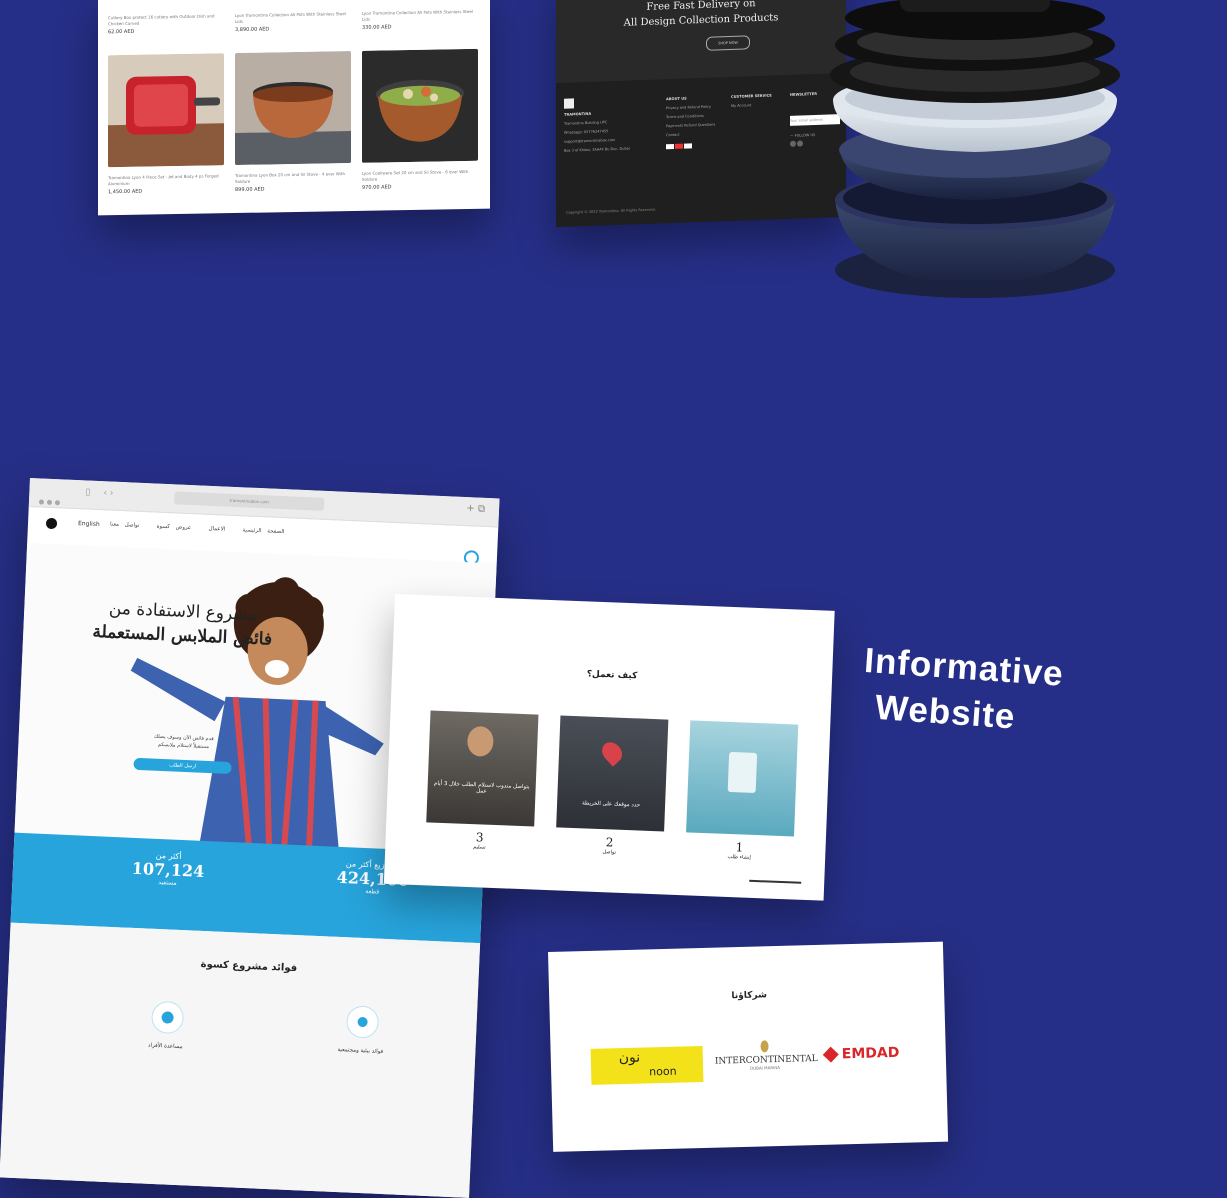 This screenshot has height=1198, width=1227. Describe the element at coordinates (800, 143) in the screenshot. I see `instagram-icon` at that location.